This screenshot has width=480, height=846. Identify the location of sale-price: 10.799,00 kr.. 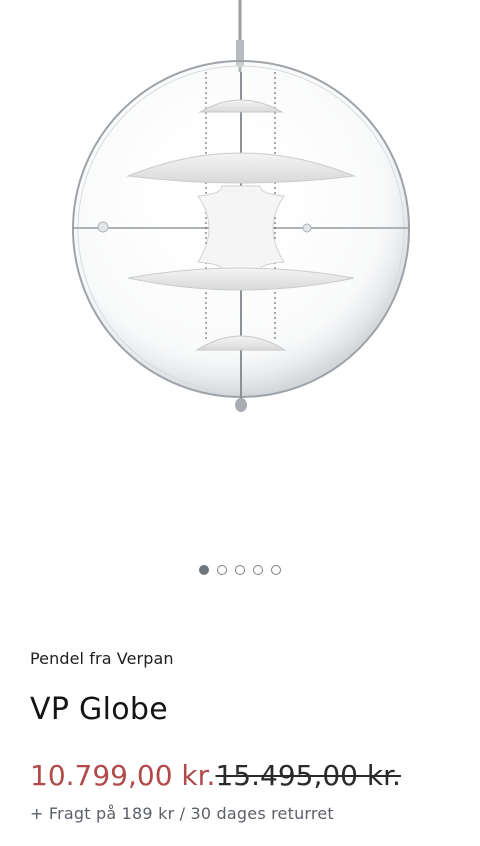
(123, 775).